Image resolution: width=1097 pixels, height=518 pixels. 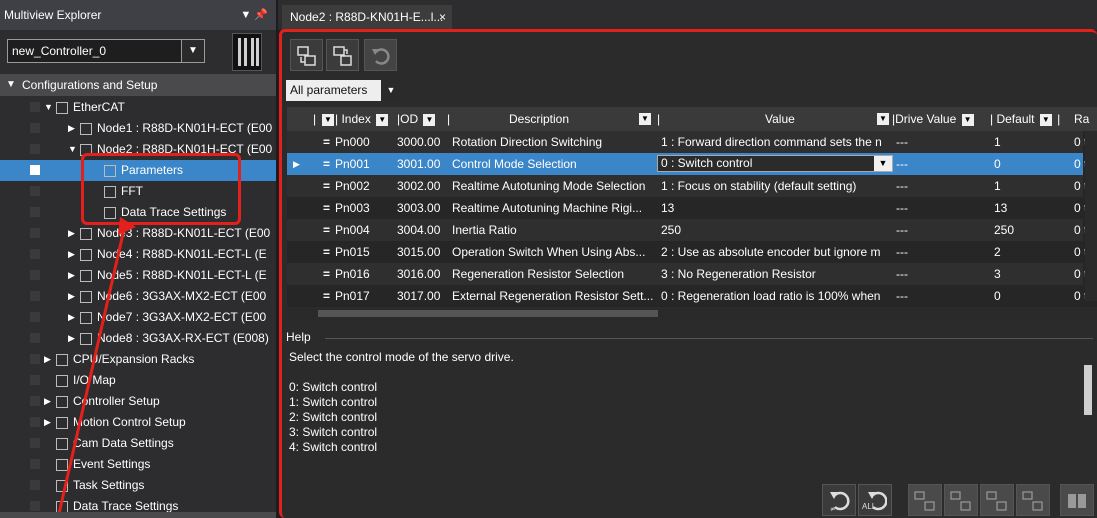 What do you see at coordinates (90, 85) in the screenshot?
I see `tree-section-label: Configurations and Setup` at bounding box center [90, 85].